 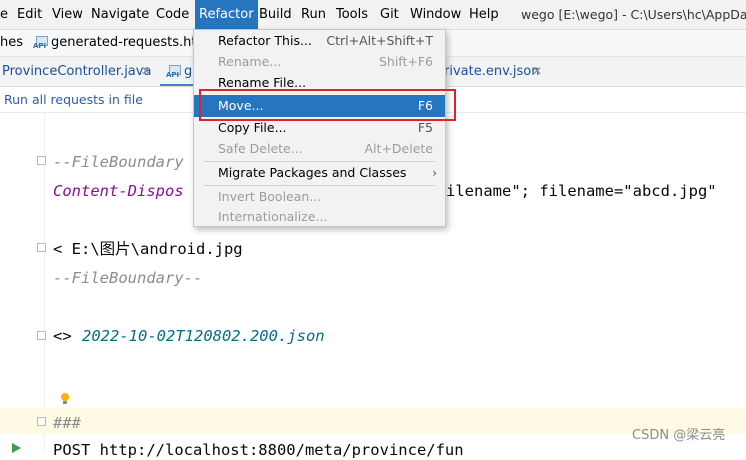 What do you see at coordinates (172, 14) in the screenshot?
I see `menu-code: Code` at bounding box center [172, 14].